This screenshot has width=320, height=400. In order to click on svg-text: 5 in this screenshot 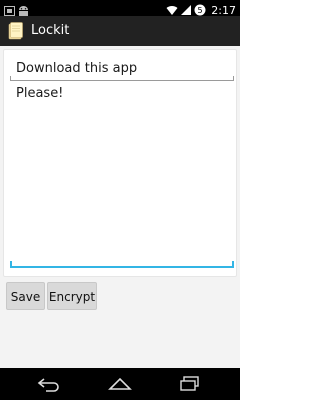, I will do `click(200, 10)`.